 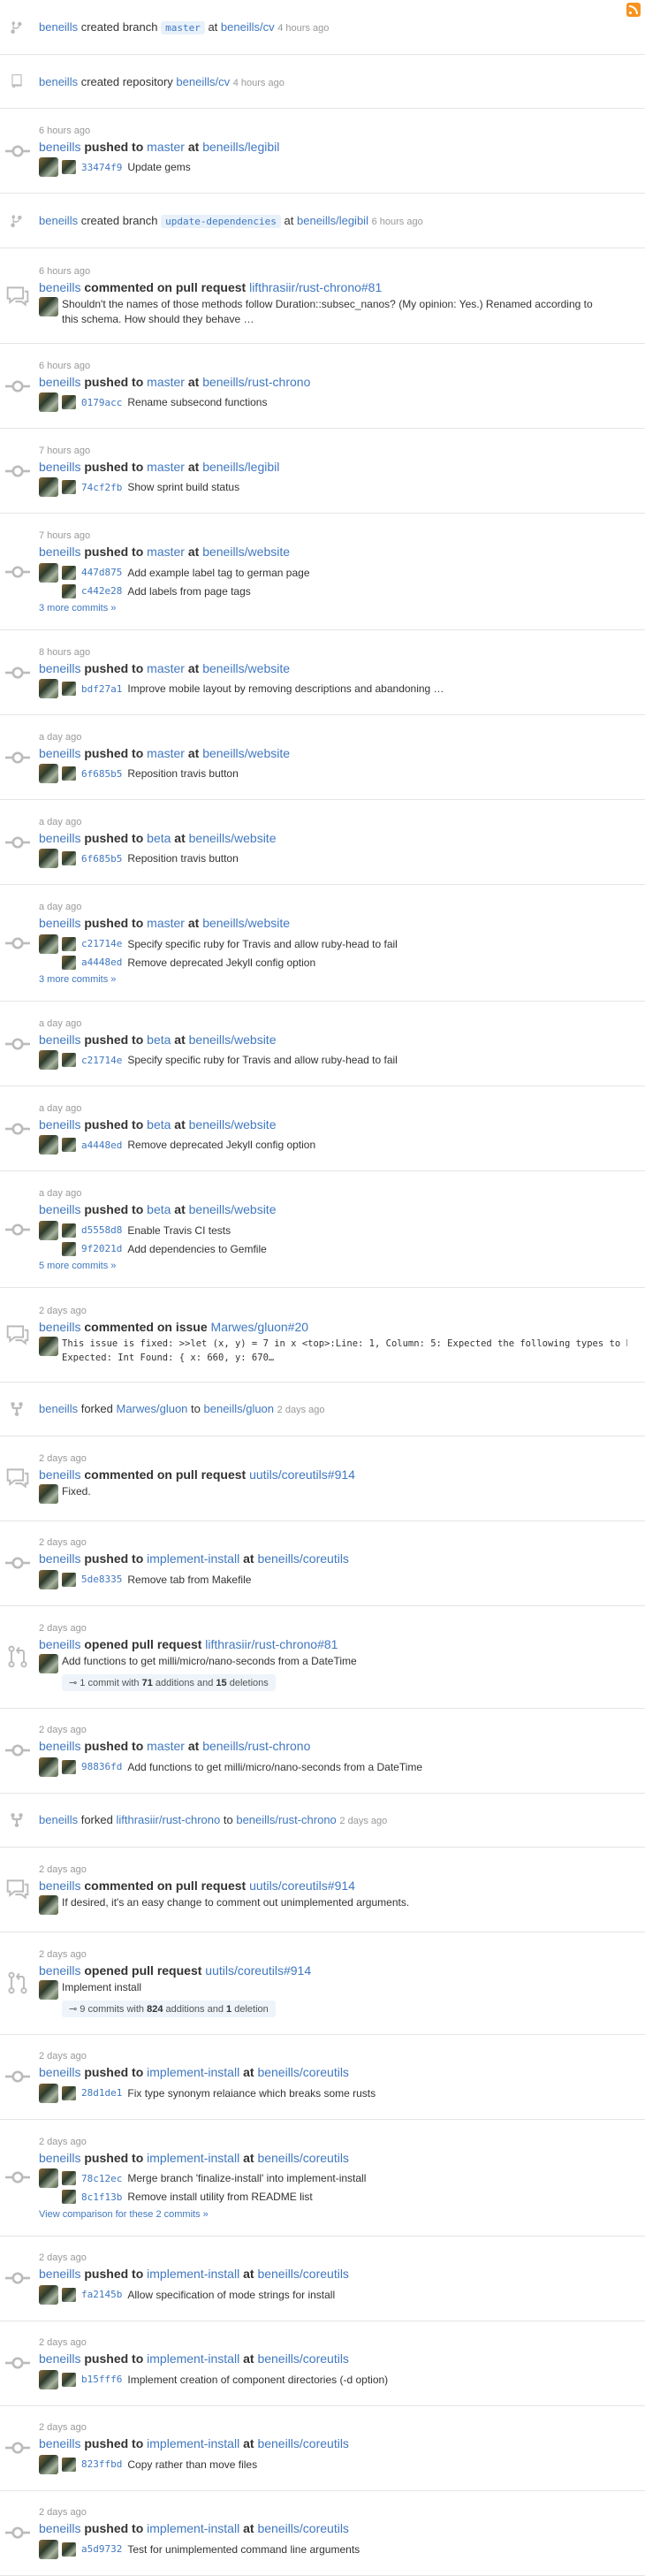 What do you see at coordinates (101, 2379) in the screenshot?
I see `commit-sha-link: b15fff6` at bounding box center [101, 2379].